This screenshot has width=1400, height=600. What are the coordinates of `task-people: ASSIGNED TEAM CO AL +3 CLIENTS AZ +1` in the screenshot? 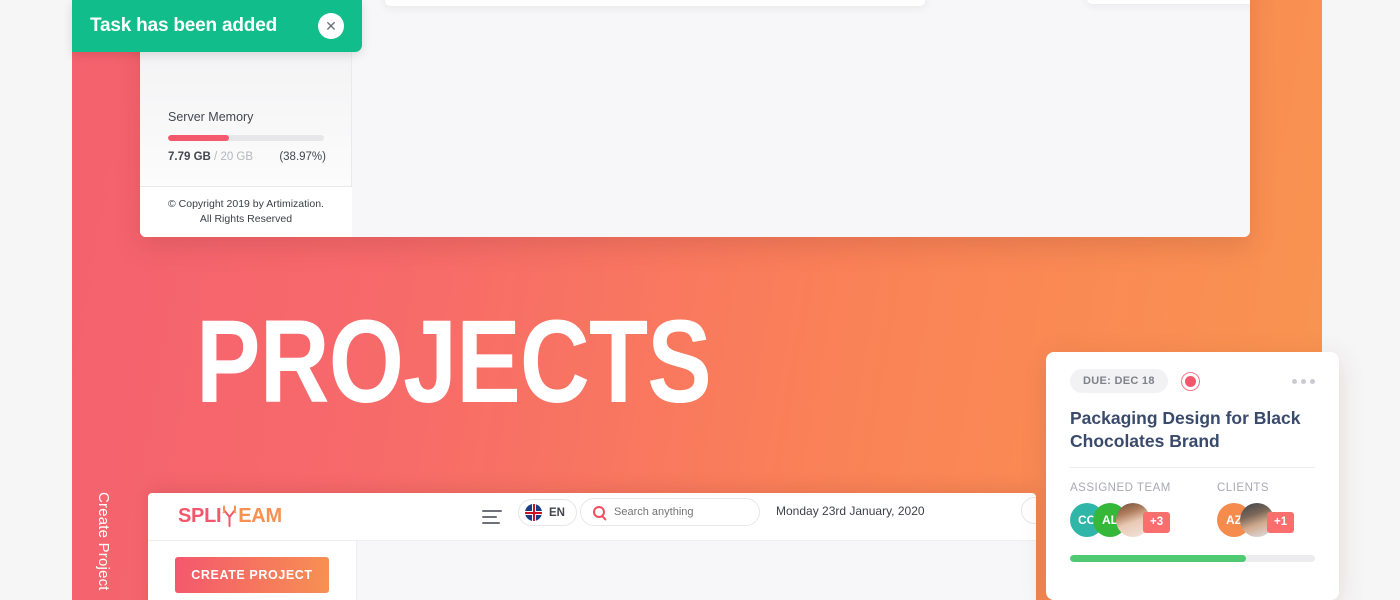 It's located at (1192, 509).